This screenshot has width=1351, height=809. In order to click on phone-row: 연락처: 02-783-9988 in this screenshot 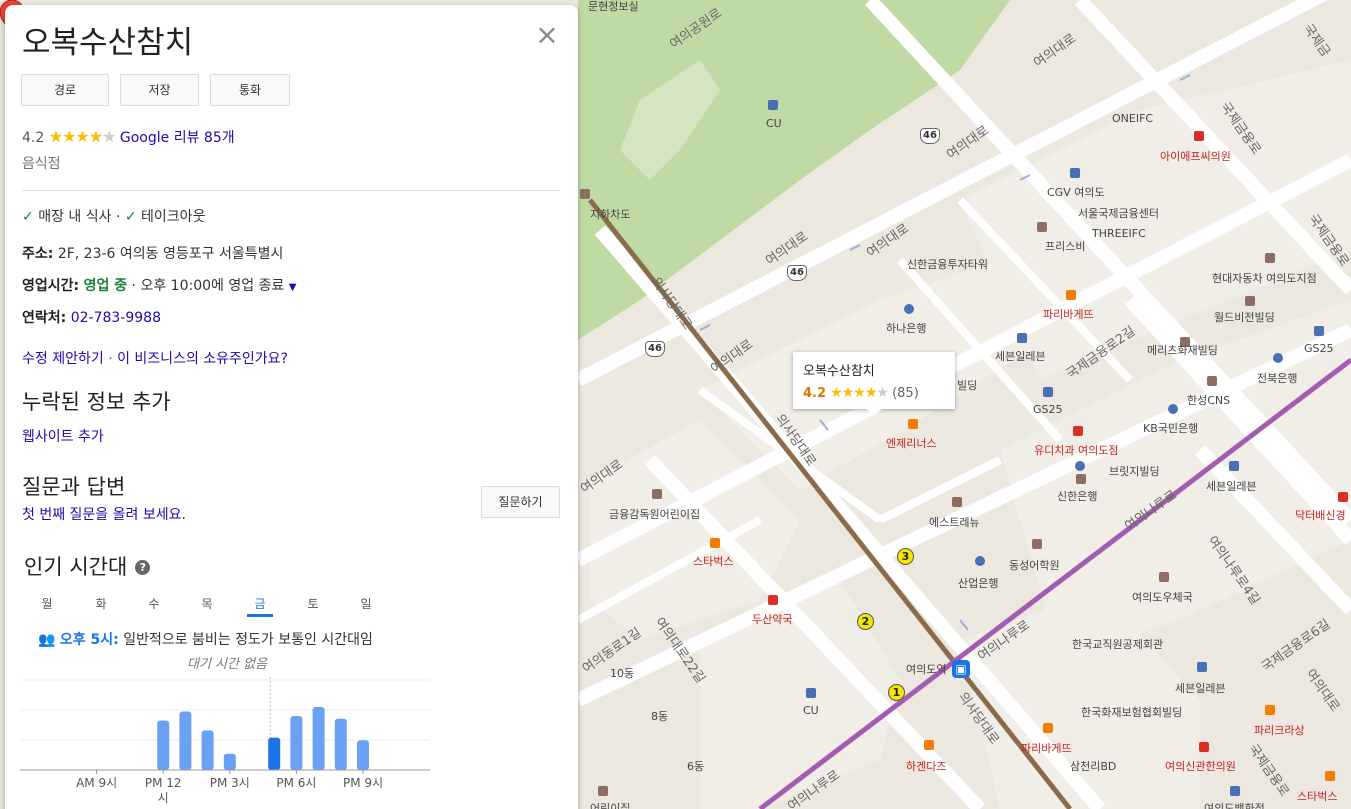, I will do `click(91, 317)`.